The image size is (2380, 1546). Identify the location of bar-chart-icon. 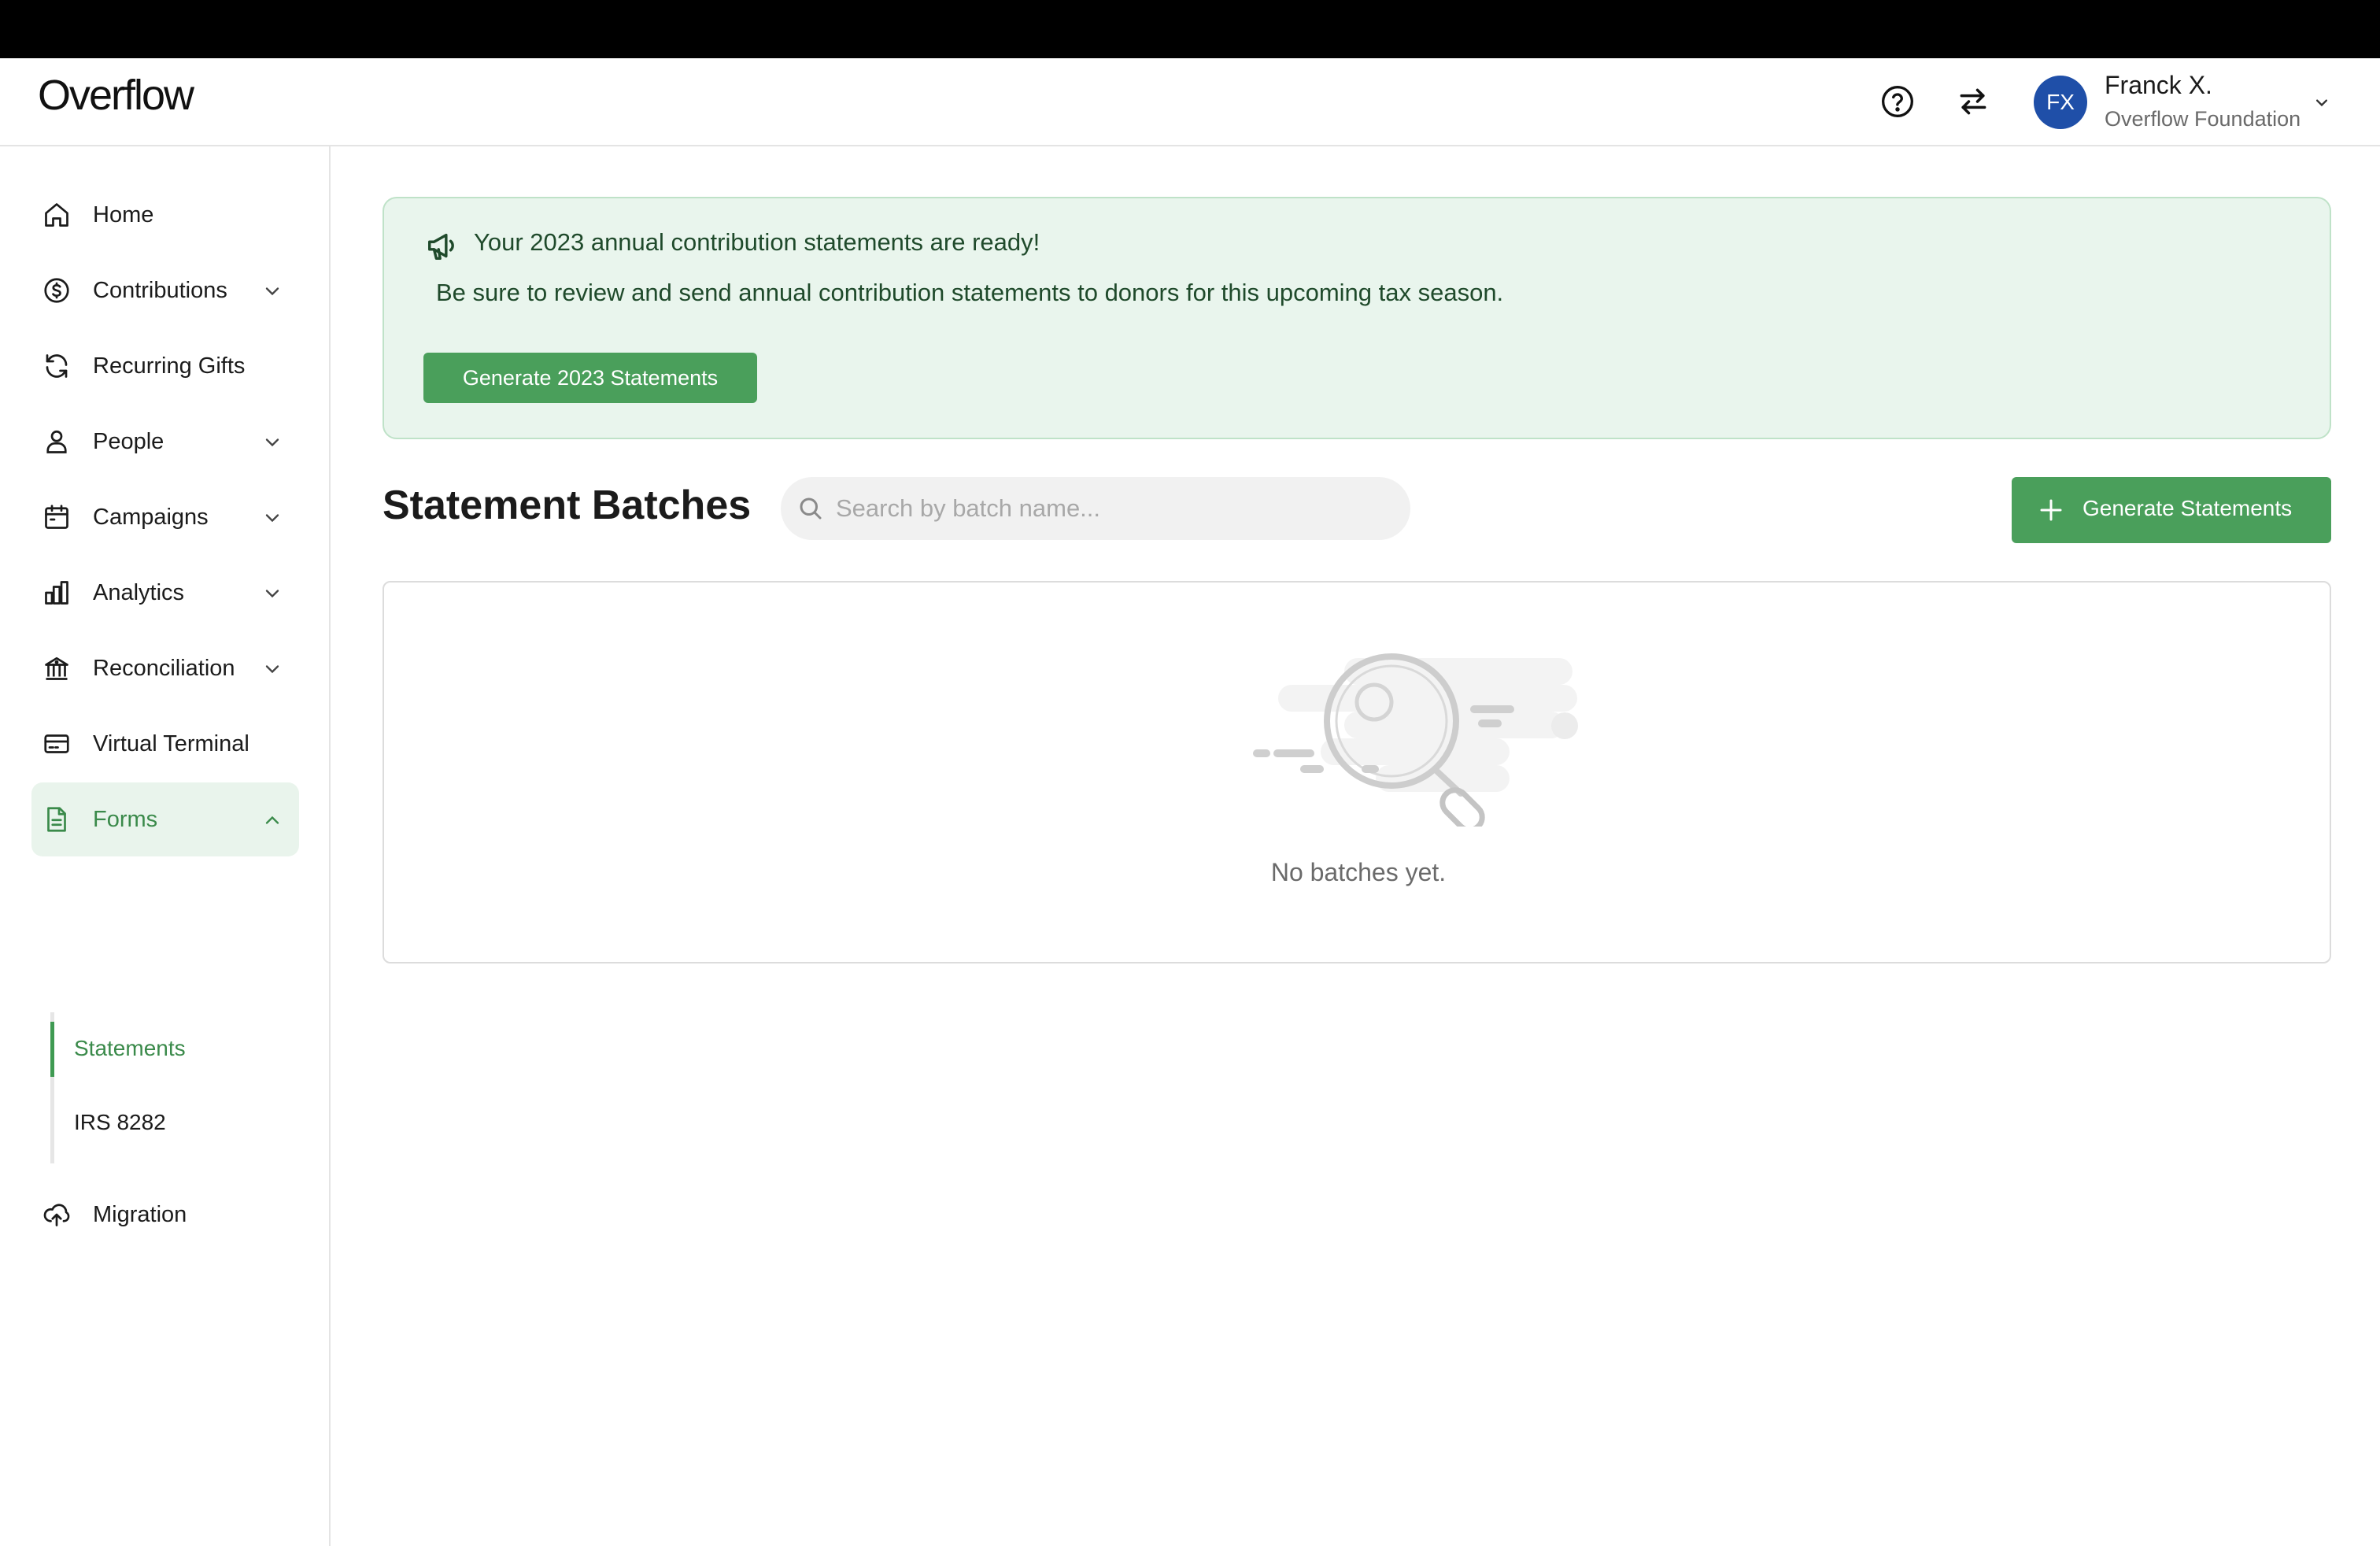
(56, 593).